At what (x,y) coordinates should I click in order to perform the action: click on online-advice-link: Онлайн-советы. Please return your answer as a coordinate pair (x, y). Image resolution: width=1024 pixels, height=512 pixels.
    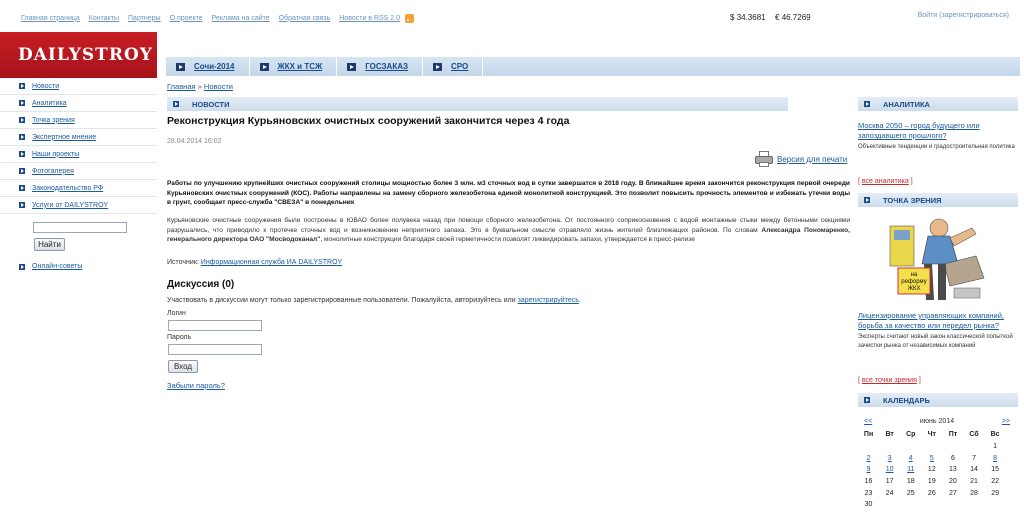
    Looking at the image, I should click on (50, 266).